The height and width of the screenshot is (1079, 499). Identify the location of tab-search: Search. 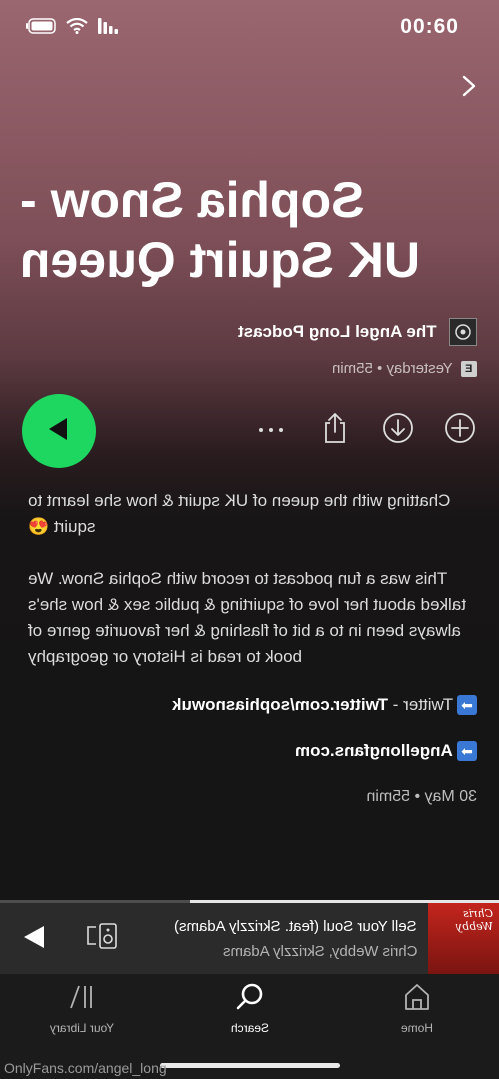
(250, 1008).